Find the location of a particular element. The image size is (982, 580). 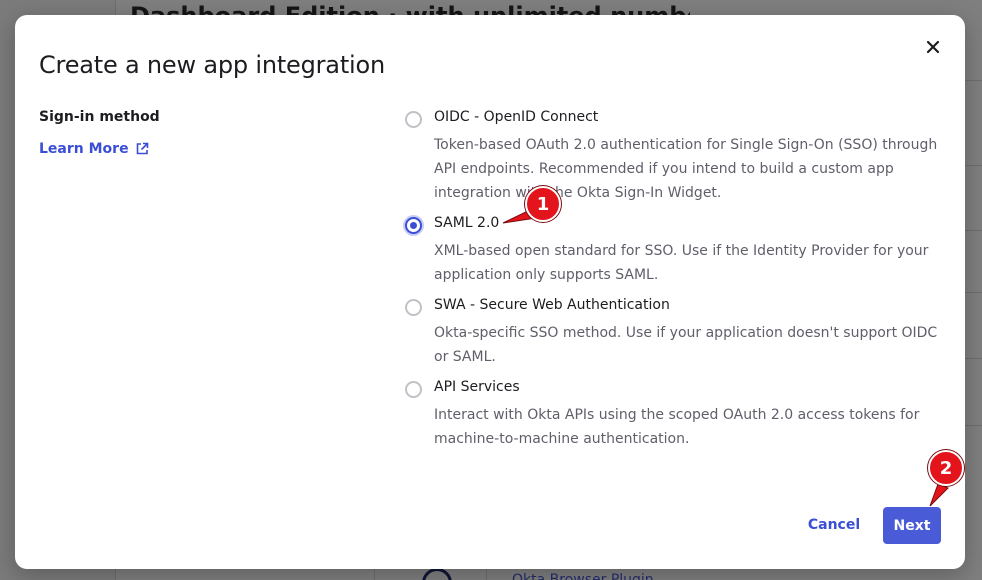

callout-step-2: 2 is located at coordinates (946, 468).